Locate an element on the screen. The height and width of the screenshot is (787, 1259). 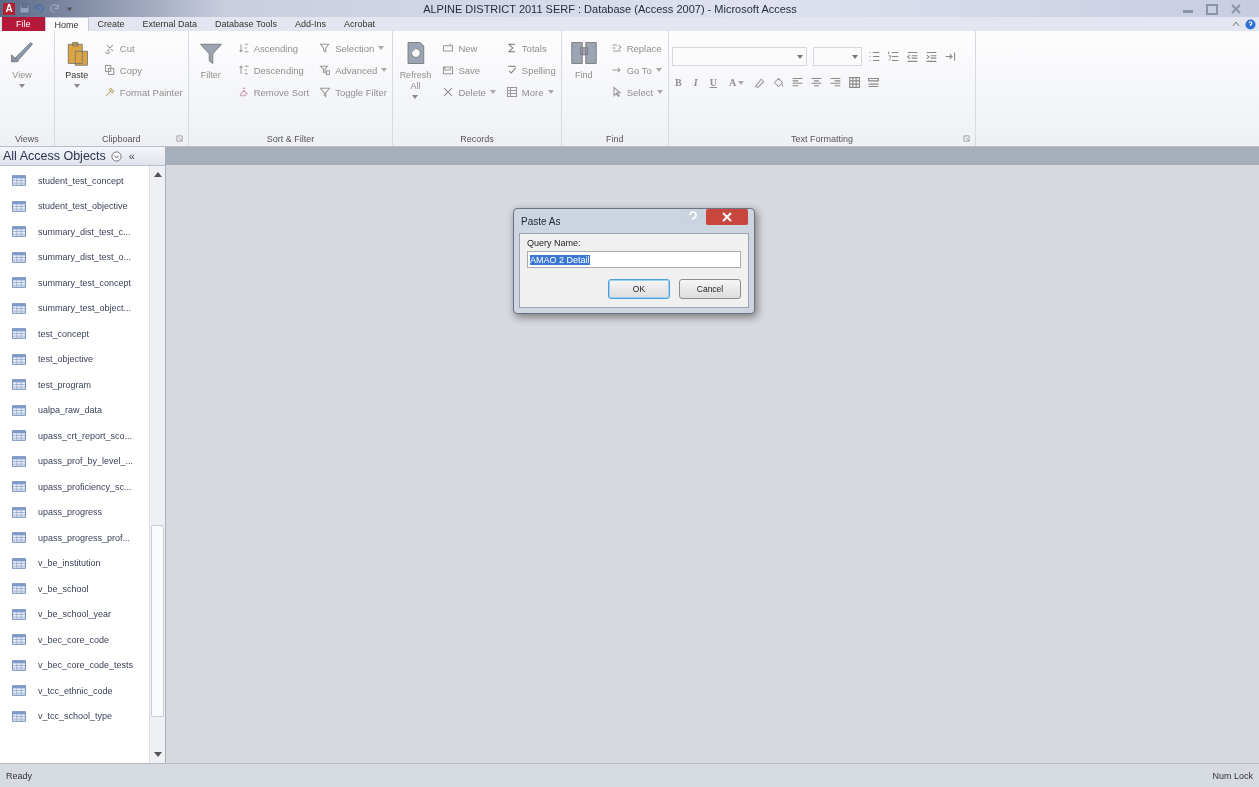
num-lock-indicator: Num Lock is located at coordinates (1232, 775).